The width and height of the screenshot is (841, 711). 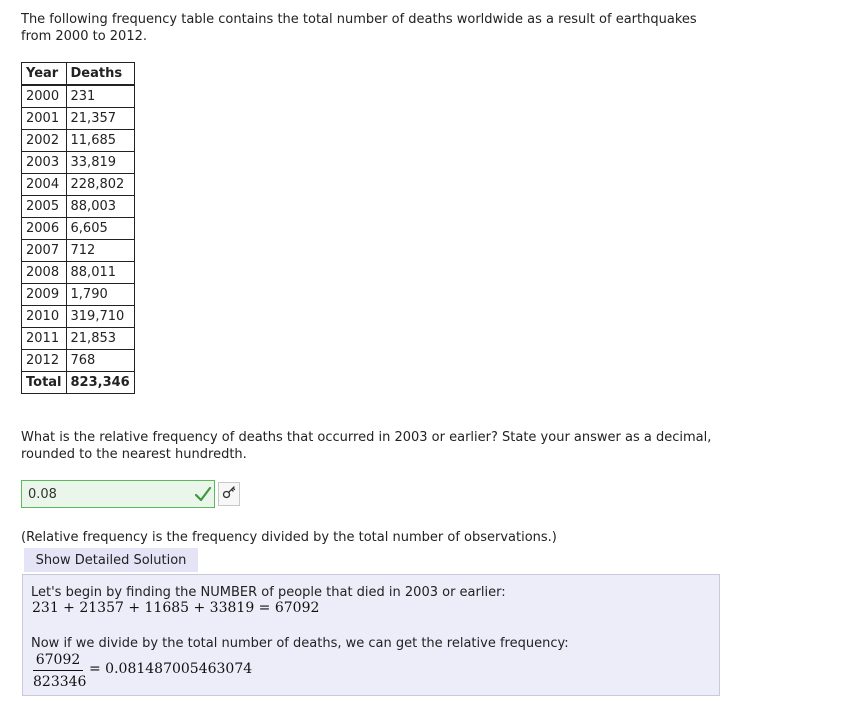 I want to click on deaths-cell: 21,853, so click(x=100, y=338).